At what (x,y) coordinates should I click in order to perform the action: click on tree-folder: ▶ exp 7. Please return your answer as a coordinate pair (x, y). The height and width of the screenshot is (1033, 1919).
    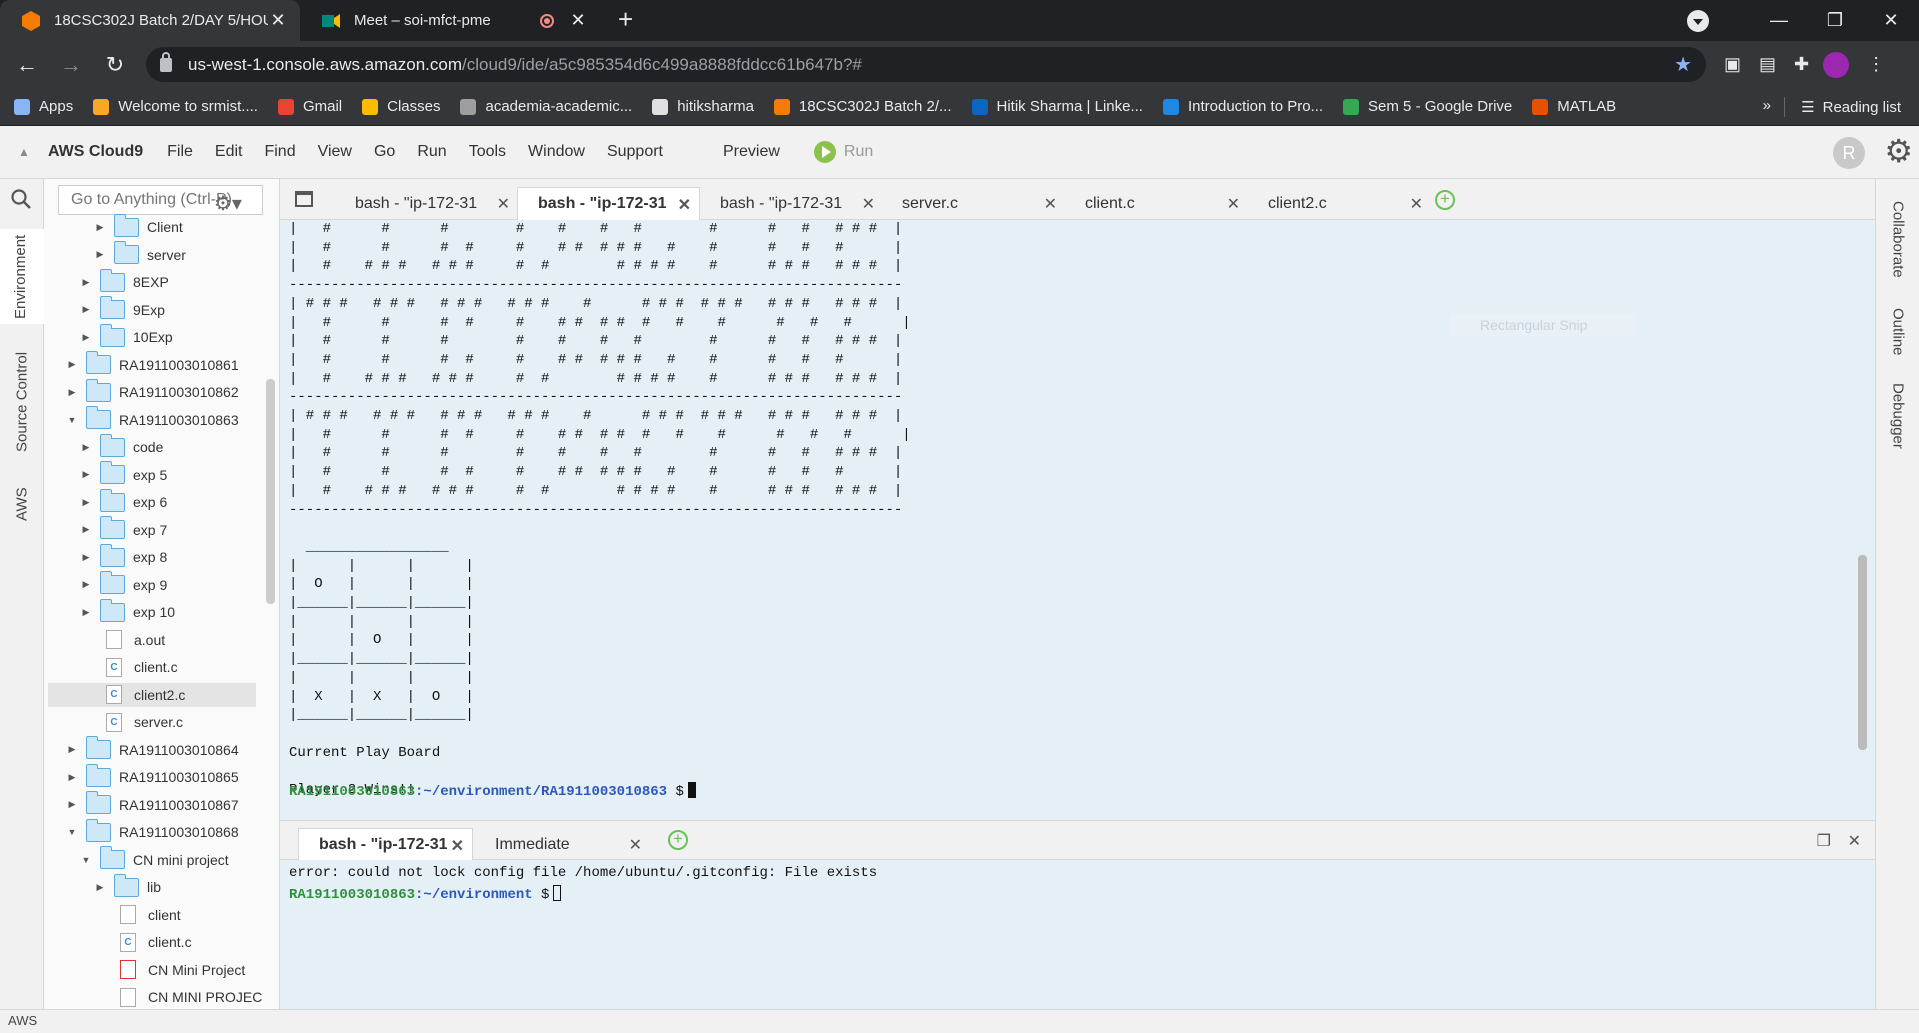
    Looking at the image, I should click on (123, 529).